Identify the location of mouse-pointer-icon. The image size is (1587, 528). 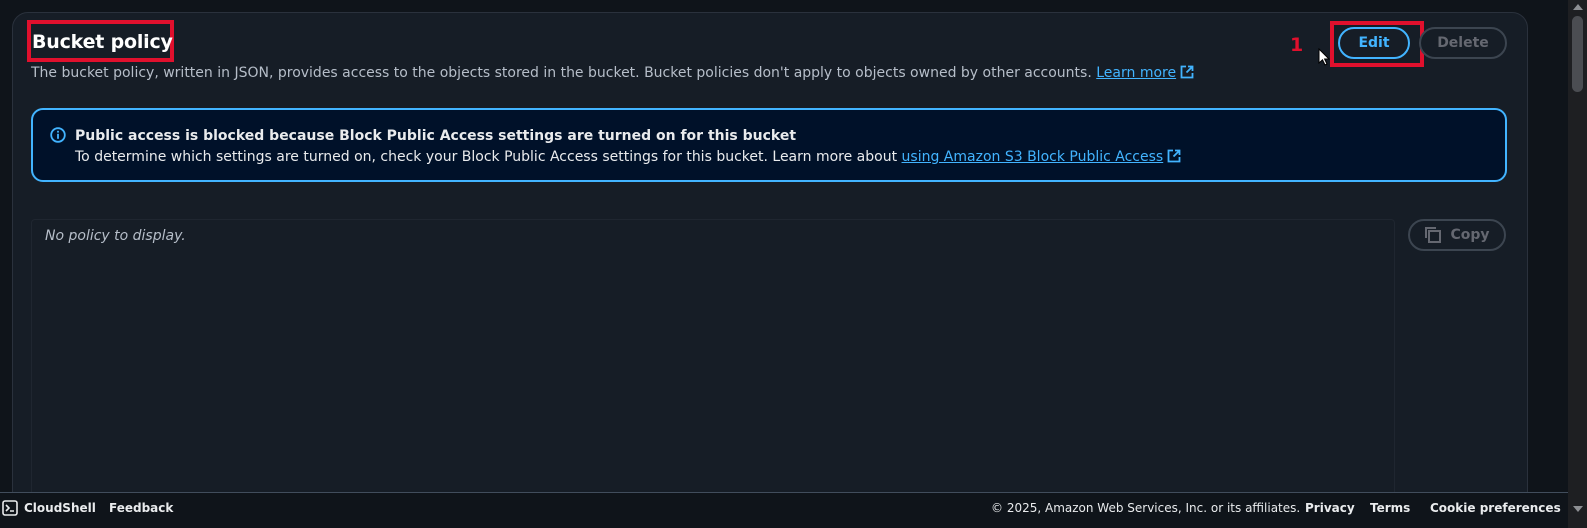
(1324, 59).